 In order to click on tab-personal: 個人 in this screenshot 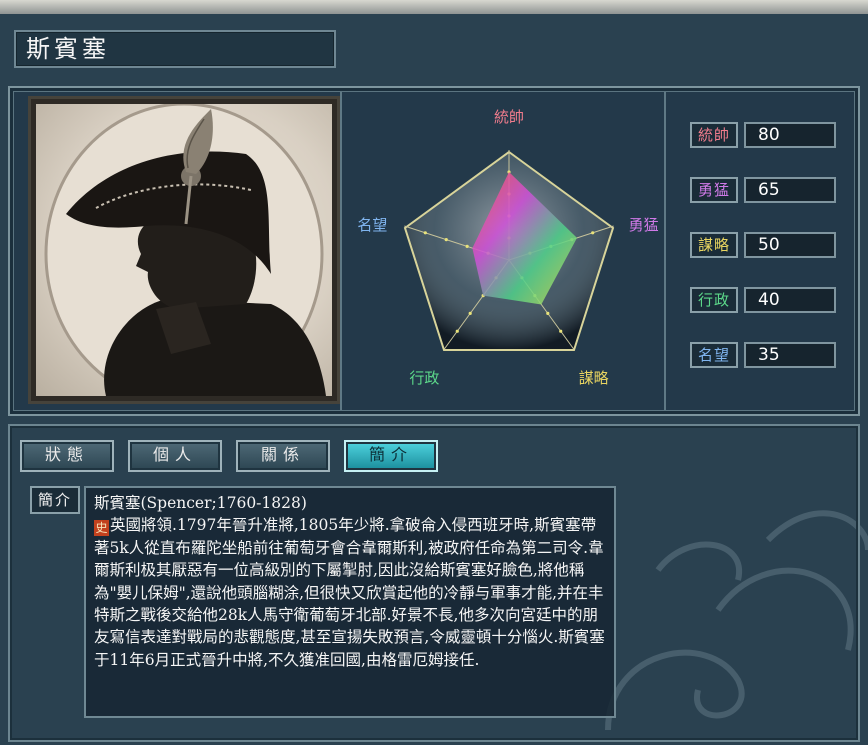, I will do `click(175, 456)`.